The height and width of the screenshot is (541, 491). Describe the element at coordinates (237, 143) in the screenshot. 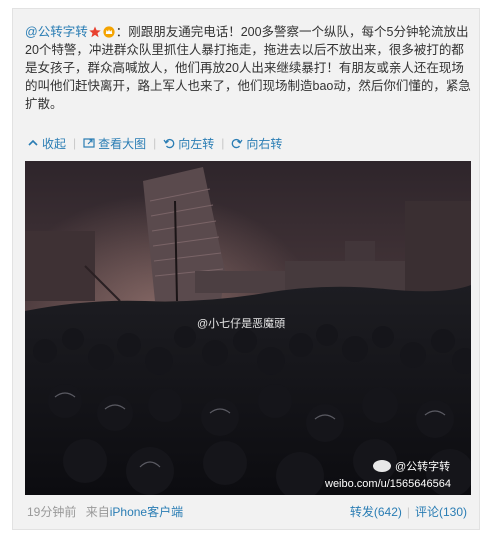

I see `rotate-right-icon` at that location.